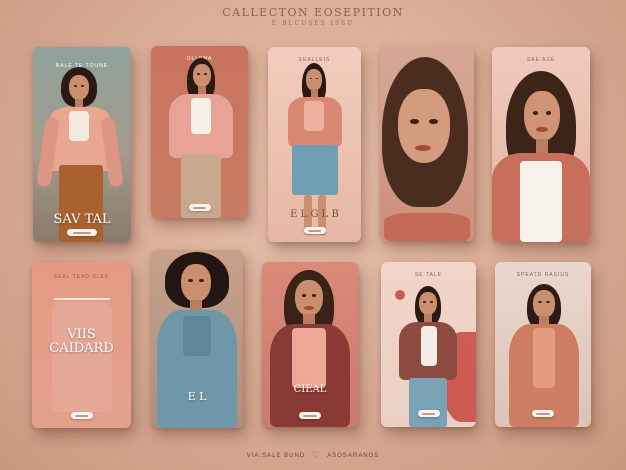 This screenshot has width=626, height=470. Describe the element at coordinates (81, 341) in the screenshot. I see `card-title: VIIS CAIDARD` at that location.